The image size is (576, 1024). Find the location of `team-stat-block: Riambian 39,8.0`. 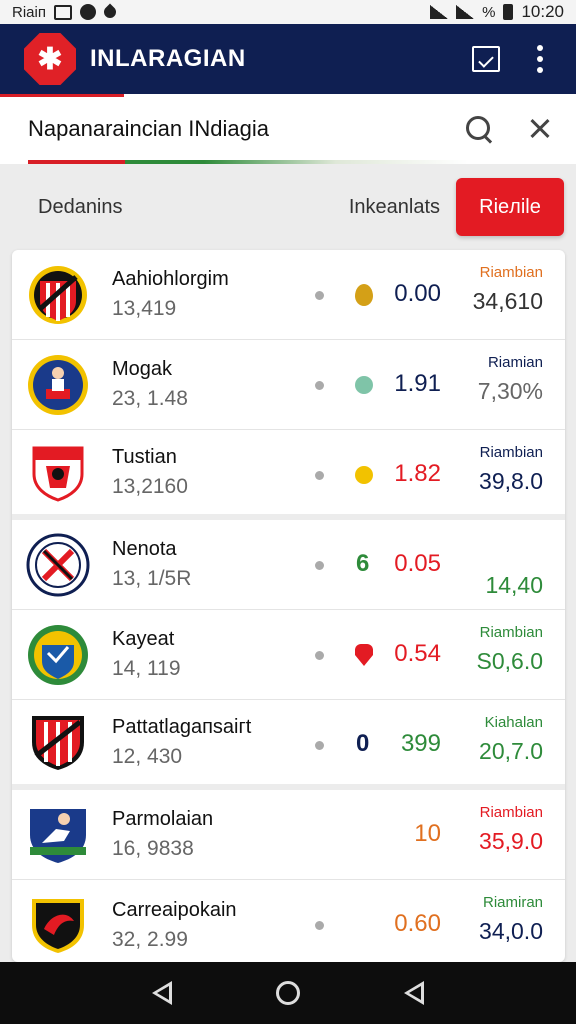

team-stat-block: Riambian 39,8.0 is located at coordinates (488, 469).